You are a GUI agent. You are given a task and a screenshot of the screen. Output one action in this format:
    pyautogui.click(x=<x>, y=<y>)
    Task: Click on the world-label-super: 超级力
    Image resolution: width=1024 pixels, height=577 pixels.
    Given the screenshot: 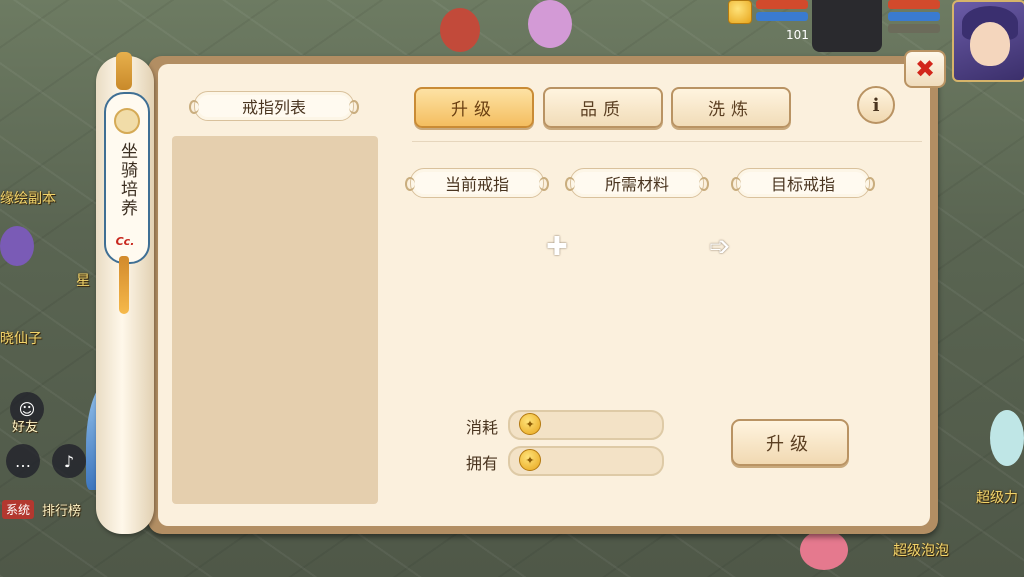 What is the action you would take?
    pyautogui.click(x=997, y=498)
    